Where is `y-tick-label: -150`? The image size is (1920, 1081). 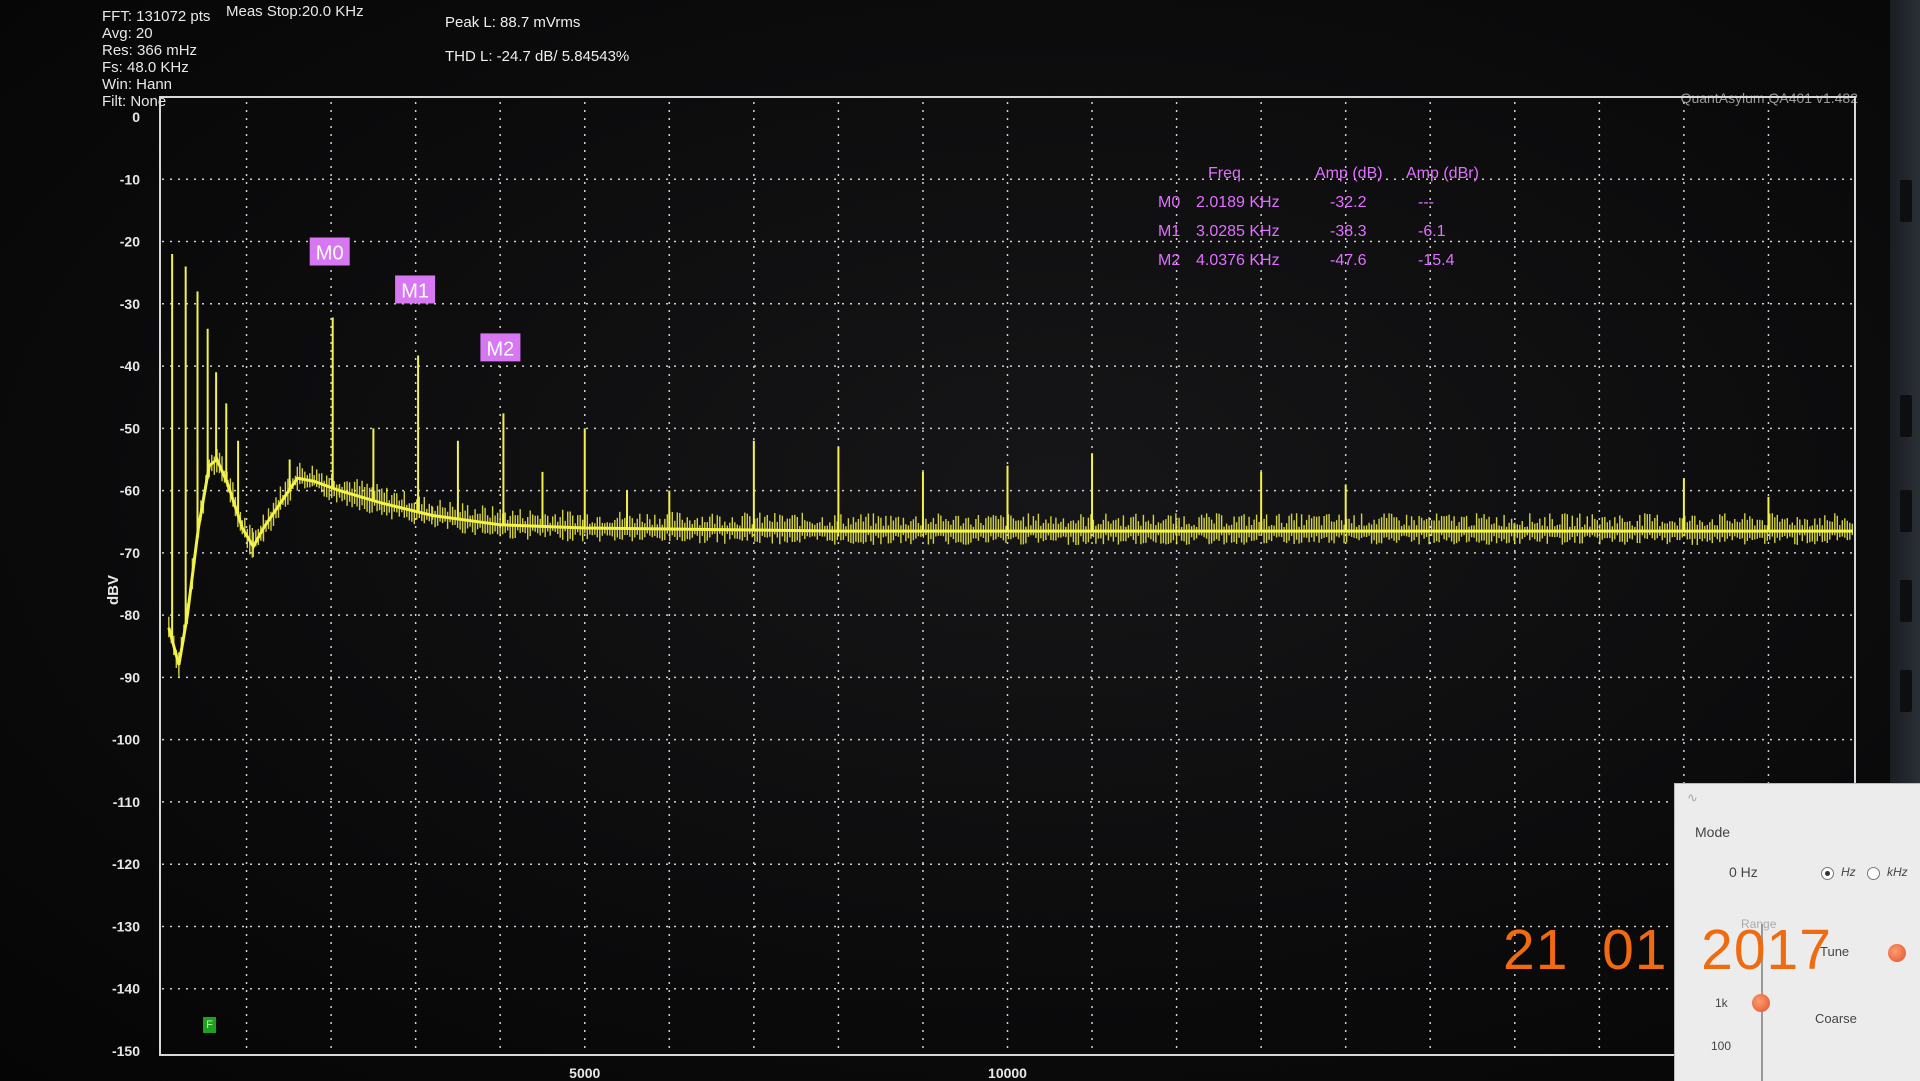
y-tick-label: -150 is located at coordinates (126, 1051).